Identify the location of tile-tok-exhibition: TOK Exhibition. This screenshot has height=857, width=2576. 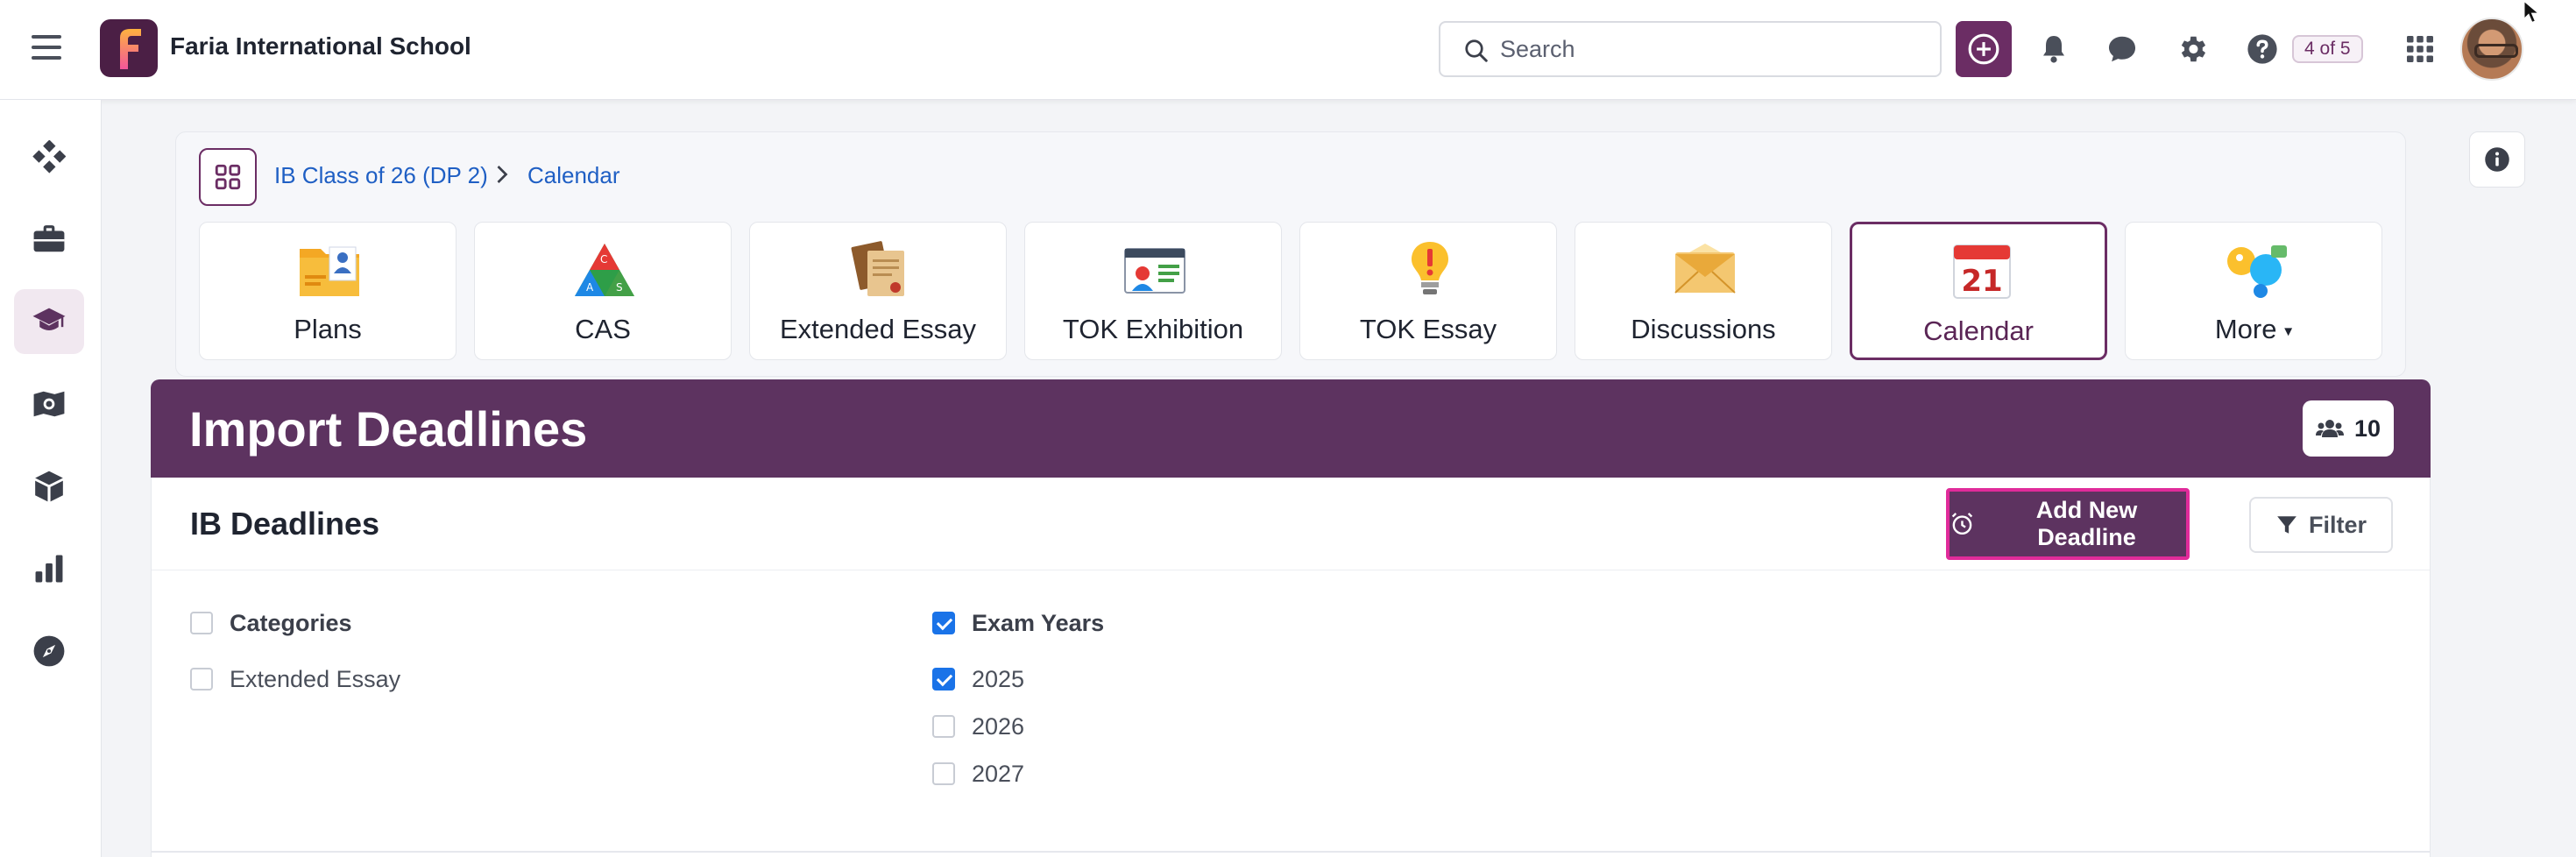
(1153, 291).